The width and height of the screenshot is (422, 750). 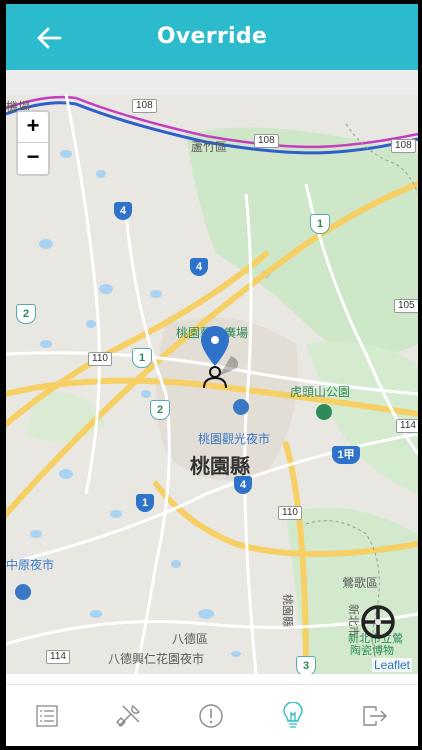 What do you see at coordinates (287, 610) in the screenshot?
I see `map-label-taoyuan-vertical: 桃園縣` at bounding box center [287, 610].